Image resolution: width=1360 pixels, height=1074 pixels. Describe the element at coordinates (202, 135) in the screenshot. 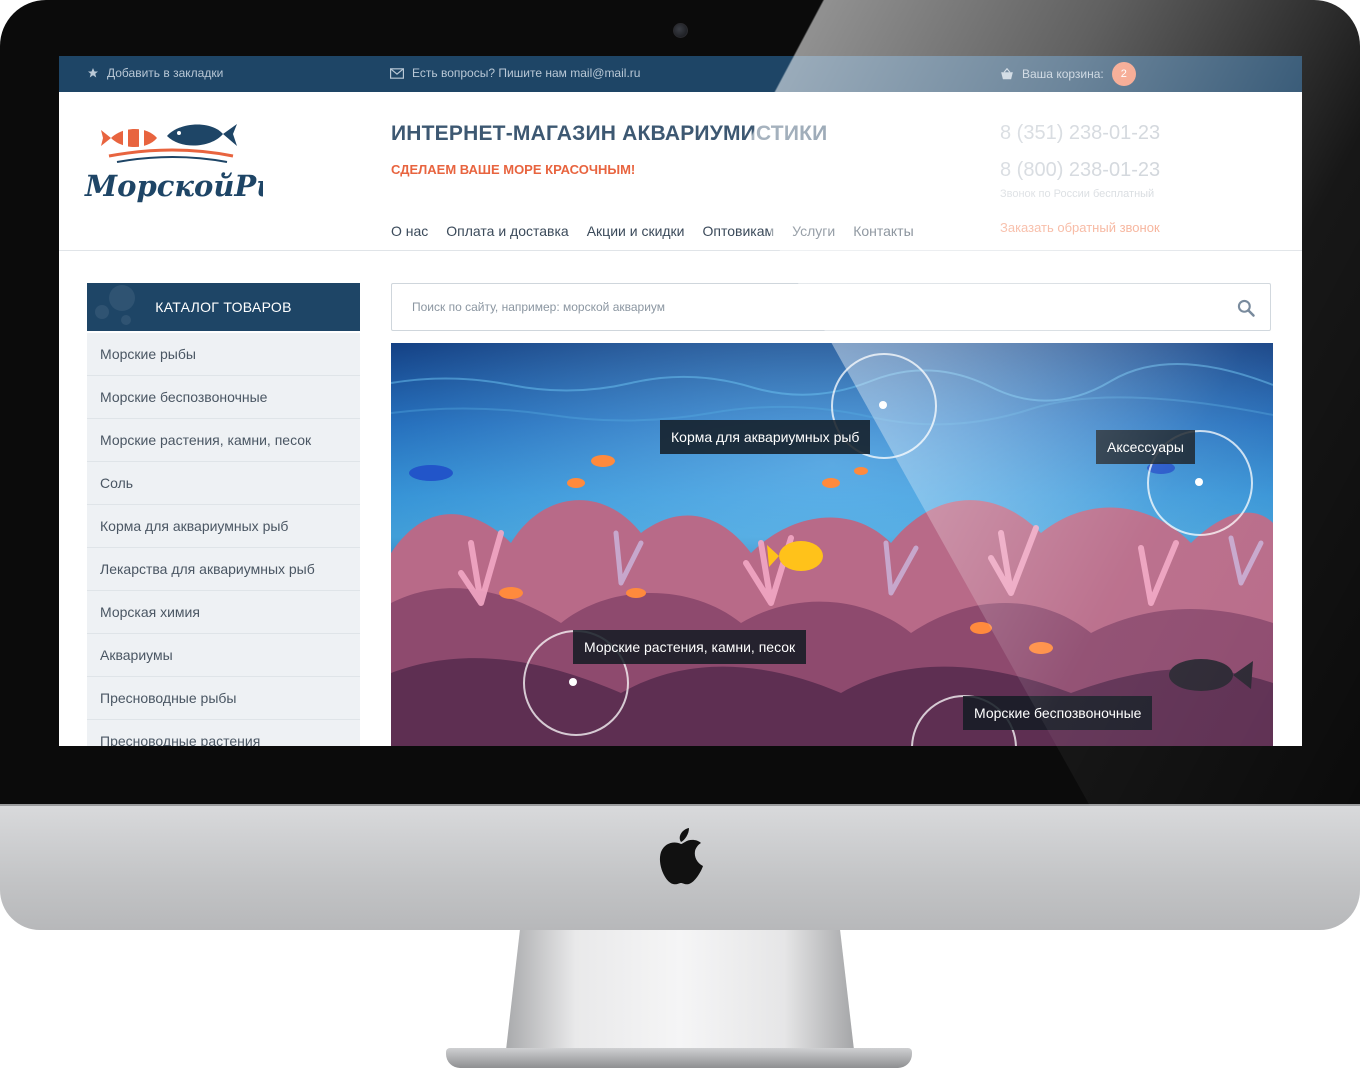

I see `blue-fish-icon` at that location.